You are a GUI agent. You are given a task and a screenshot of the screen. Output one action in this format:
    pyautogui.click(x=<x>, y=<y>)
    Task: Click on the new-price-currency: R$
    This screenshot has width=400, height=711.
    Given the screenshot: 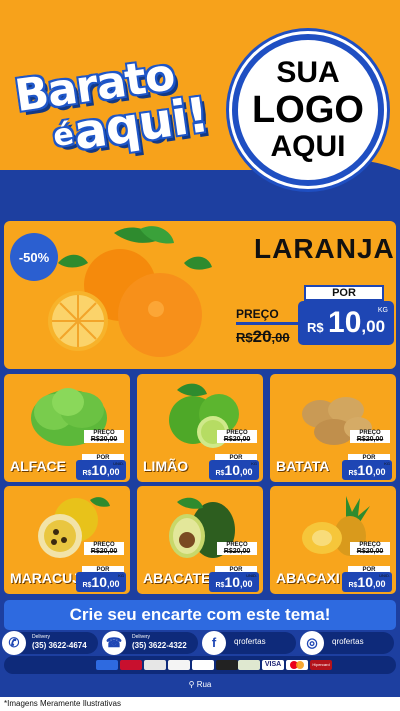 What is the action you would take?
    pyautogui.click(x=315, y=327)
    